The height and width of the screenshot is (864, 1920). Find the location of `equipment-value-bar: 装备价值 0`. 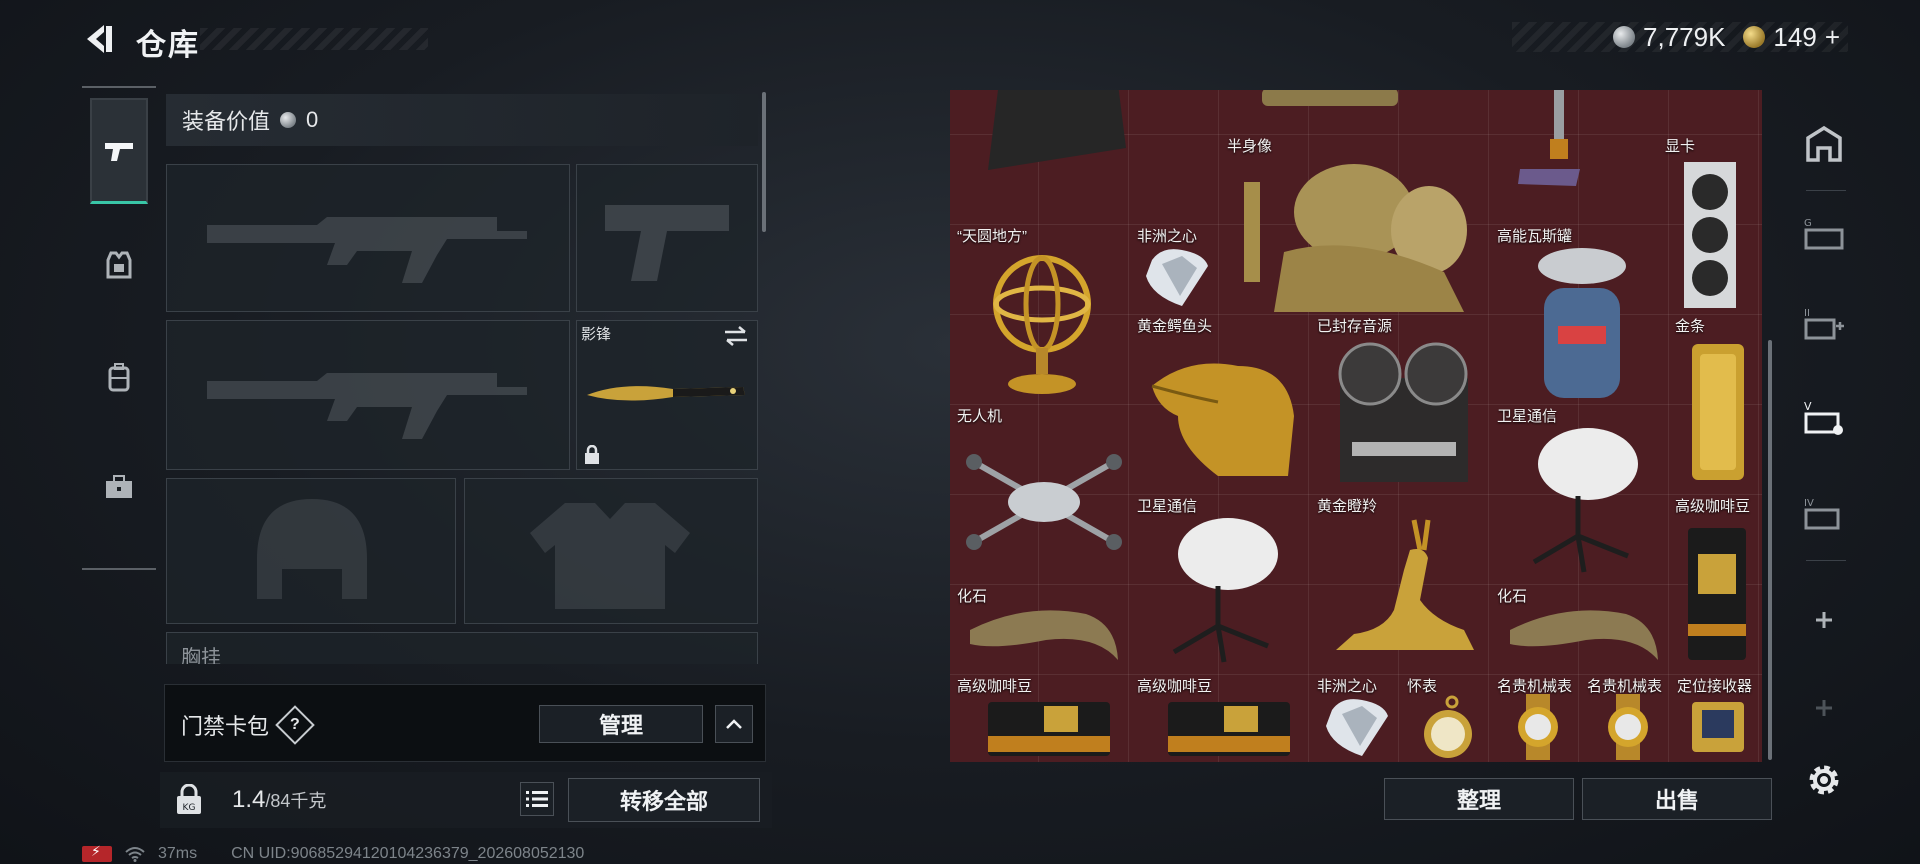

equipment-value-bar: 装备价值 0 is located at coordinates (462, 120).